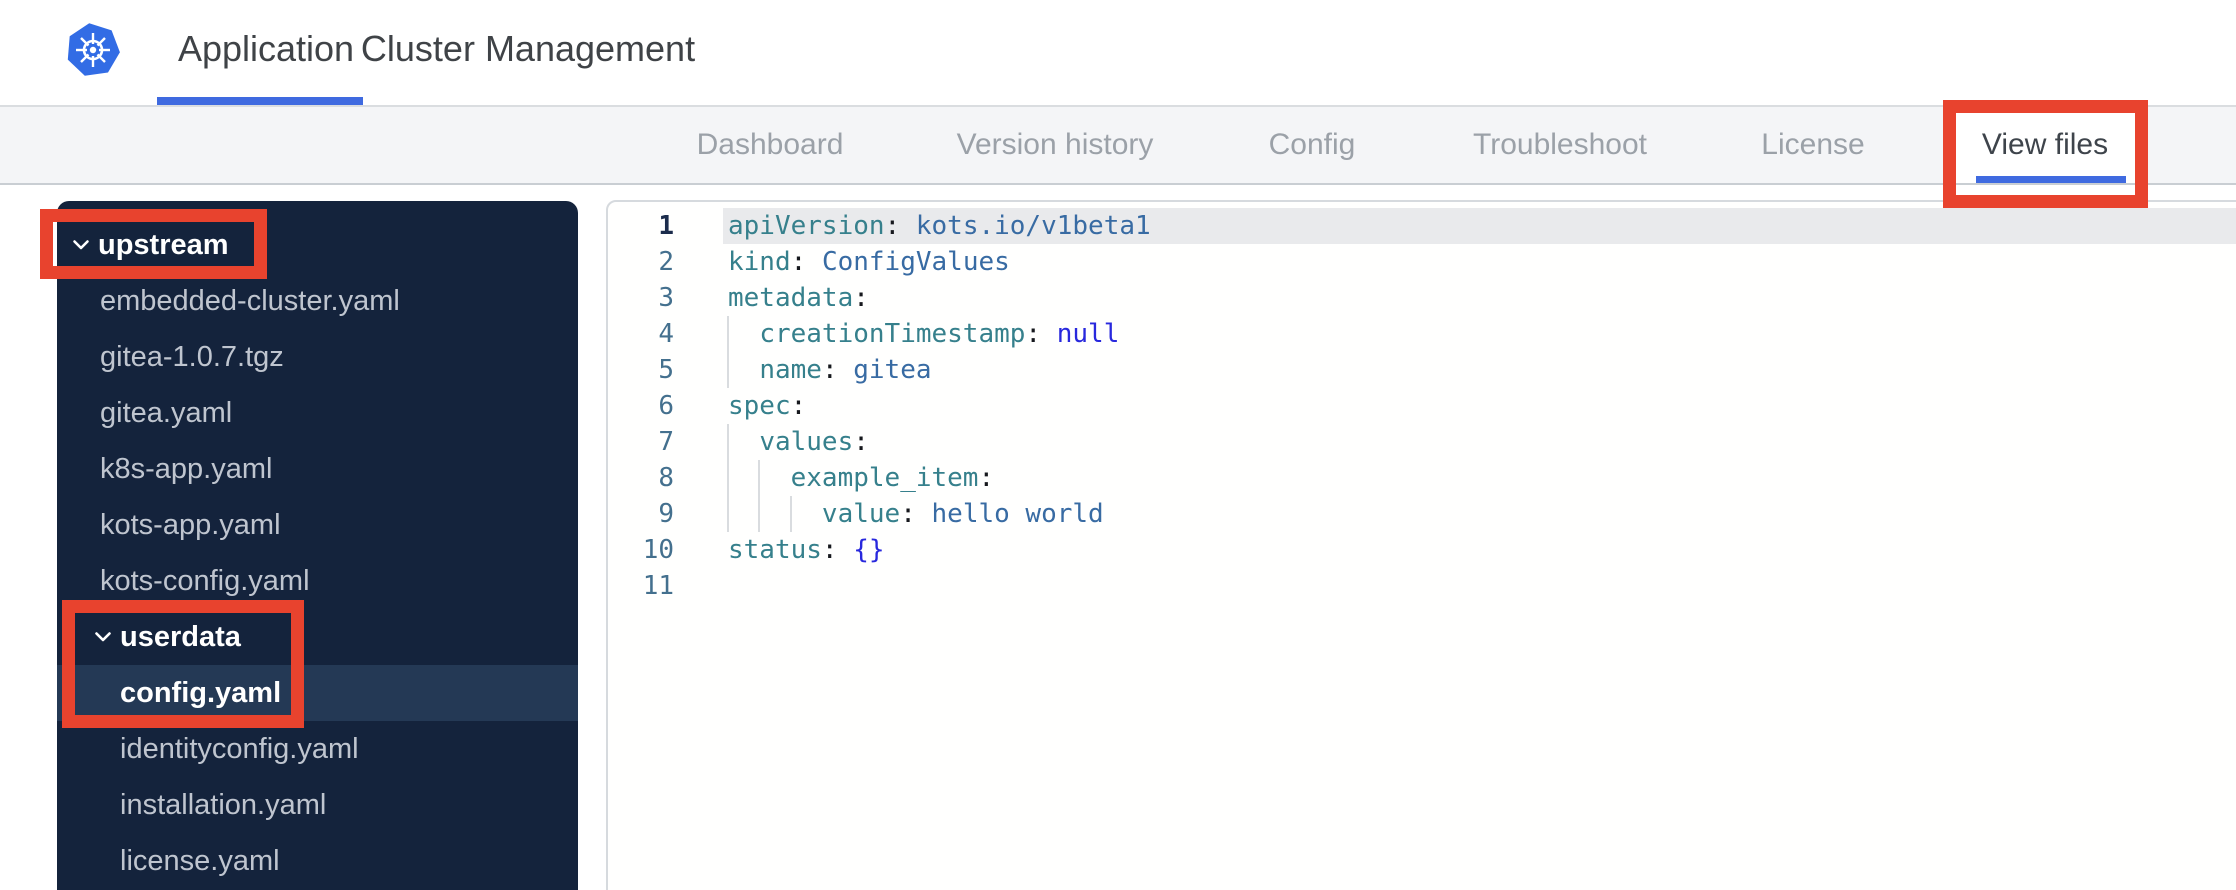  Describe the element at coordinates (1479, 298) in the screenshot. I see `code-text: metadata:` at that location.